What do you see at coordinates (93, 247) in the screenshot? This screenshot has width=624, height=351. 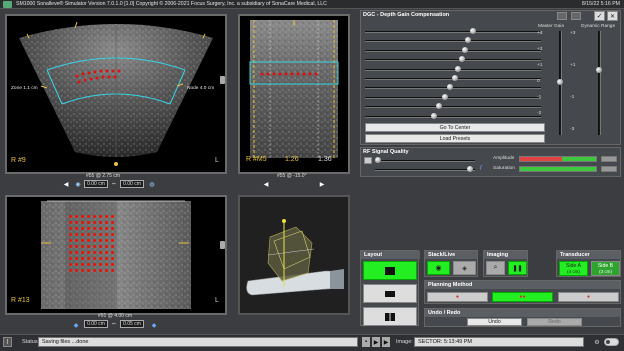 I see `treatment-points` at bounding box center [93, 247].